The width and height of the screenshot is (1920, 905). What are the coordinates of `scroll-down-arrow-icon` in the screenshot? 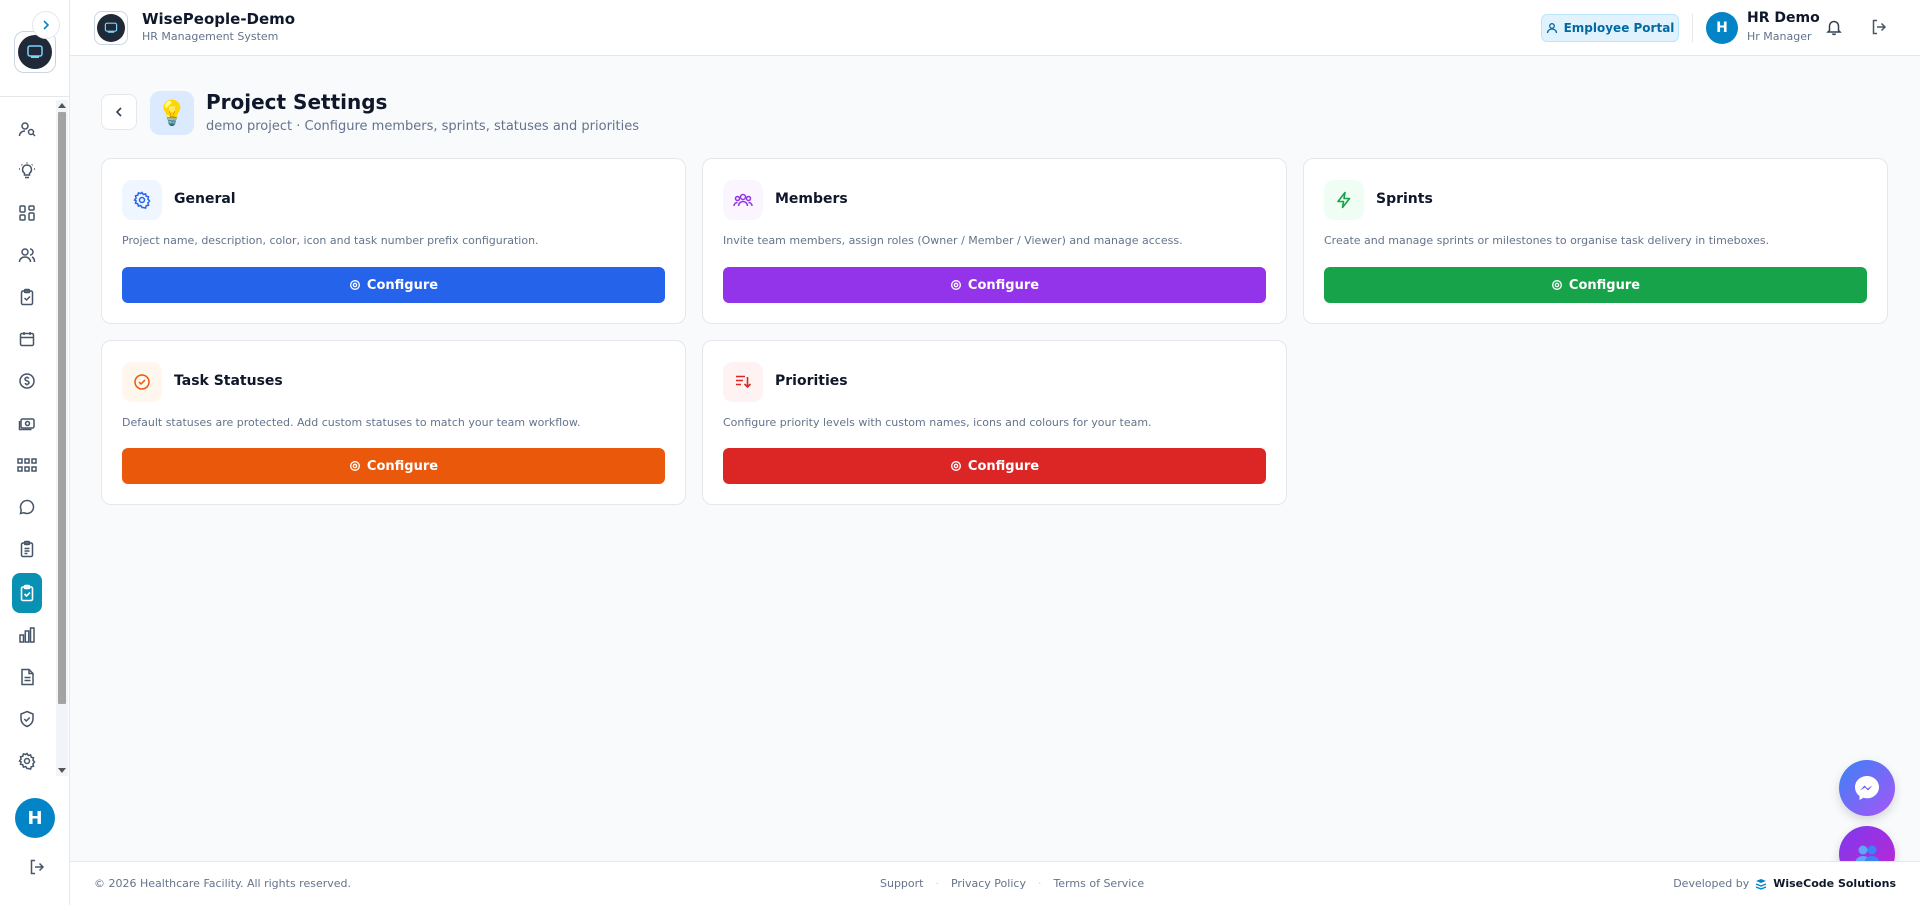 It's located at (62, 770).